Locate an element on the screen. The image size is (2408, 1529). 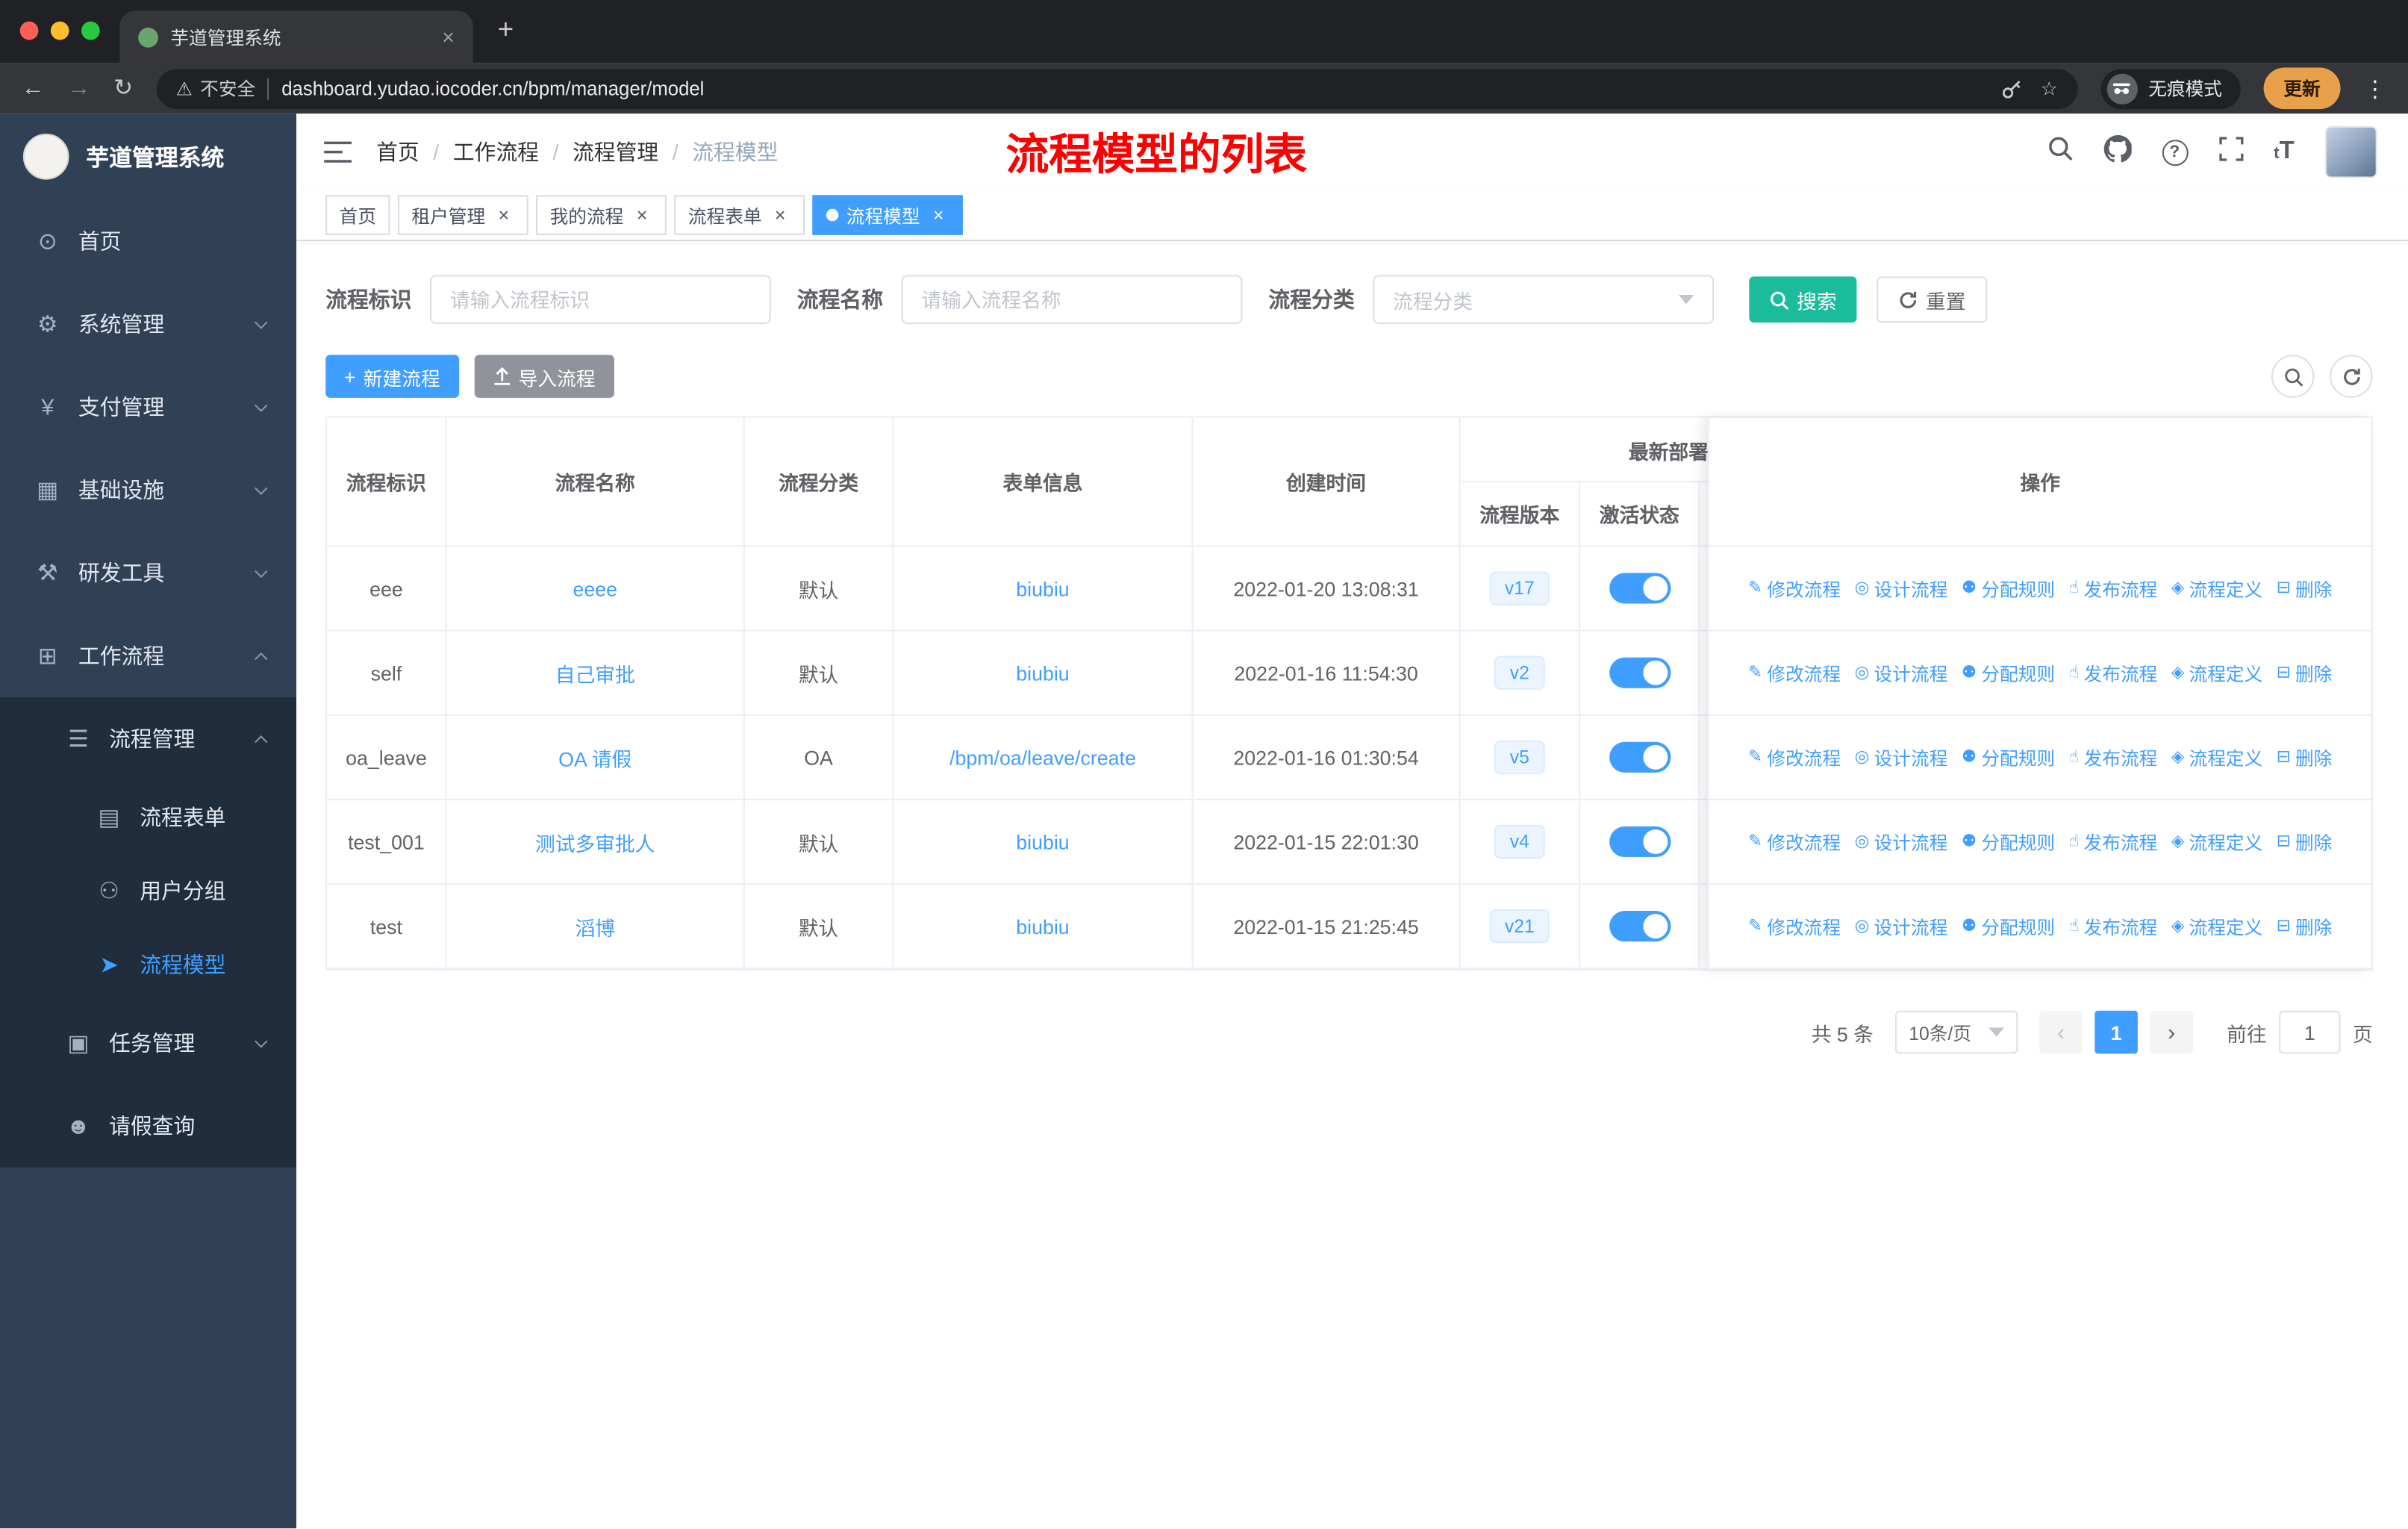
back-icon: ← is located at coordinates (33, 88).